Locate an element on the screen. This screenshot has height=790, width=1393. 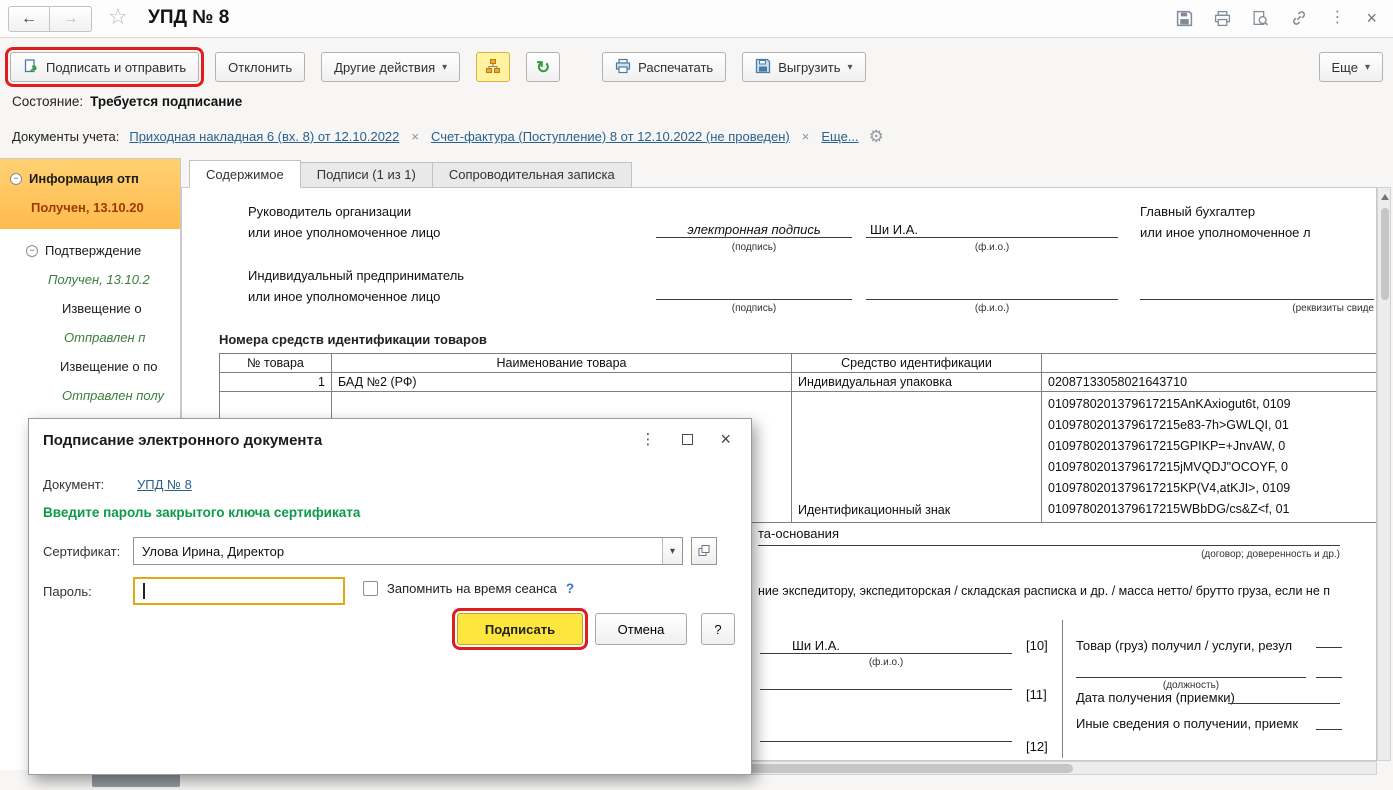
structure-icon is located at coordinates (493, 67).